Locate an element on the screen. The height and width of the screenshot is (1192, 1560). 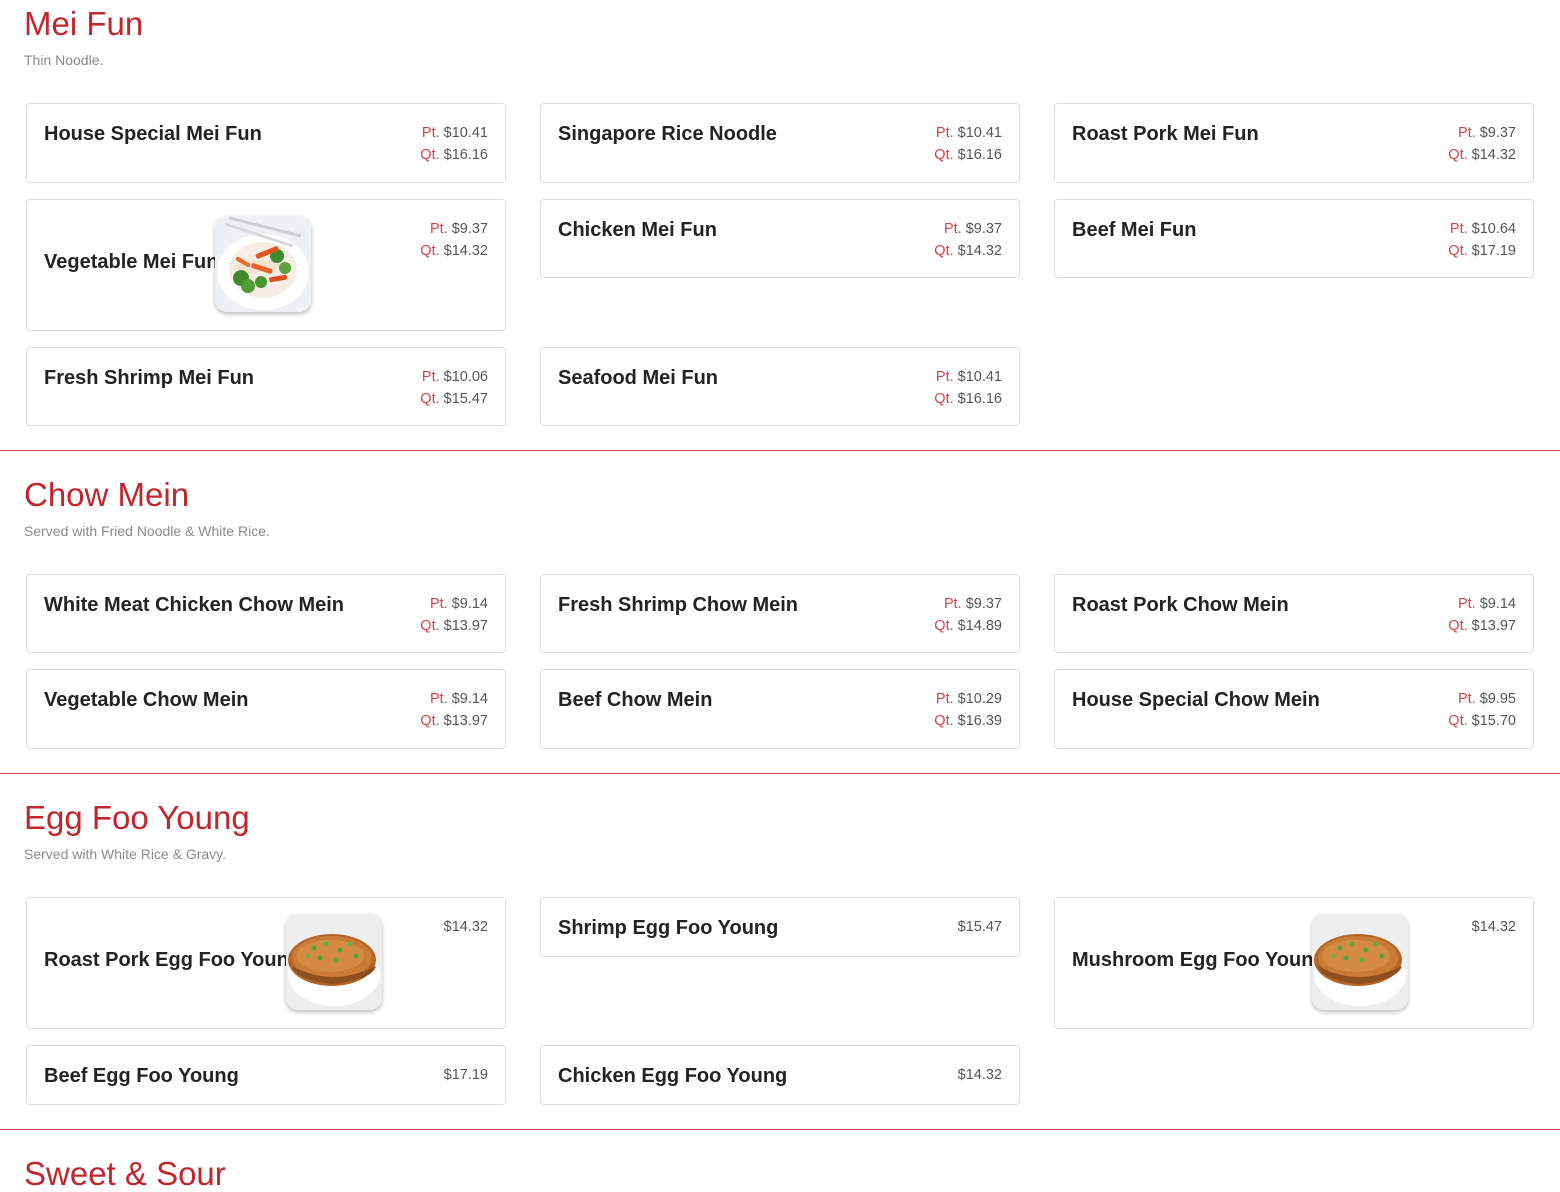
item-name: Chicken Egg Foo Young is located at coordinates (673, 1076).